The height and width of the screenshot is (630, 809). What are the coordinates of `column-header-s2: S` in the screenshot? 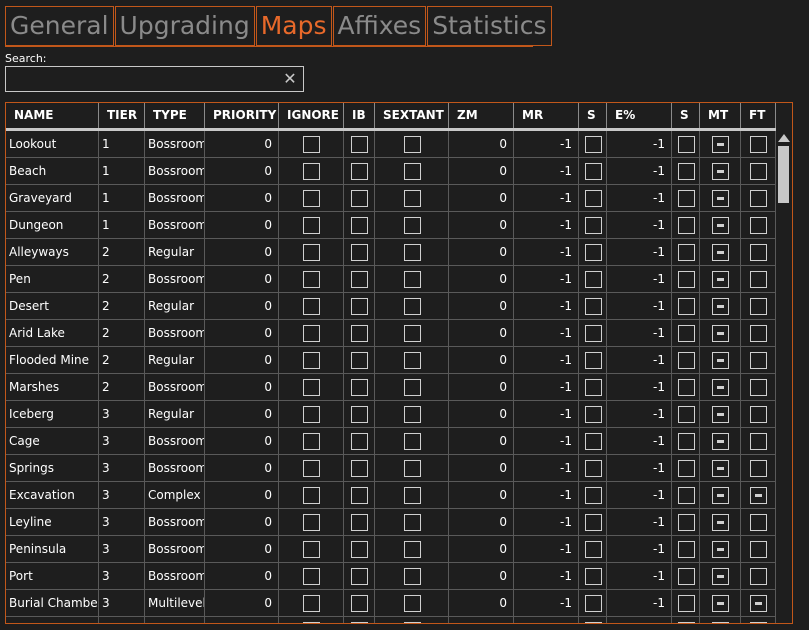 It's located at (686, 115).